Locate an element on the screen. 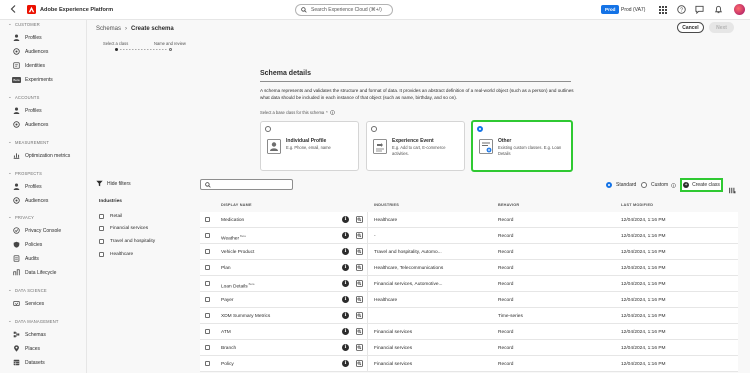  class-search-input is located at coordinates (246, 184).